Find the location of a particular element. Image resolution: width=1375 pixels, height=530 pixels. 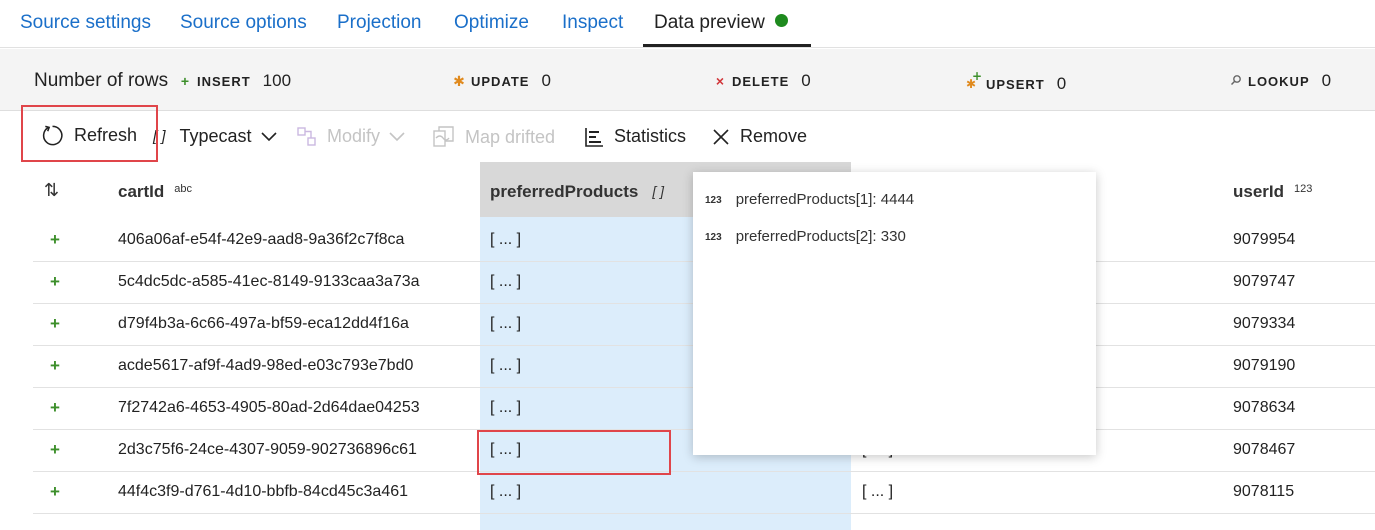

remove-button: Remove is located at coordinates (759, 136).